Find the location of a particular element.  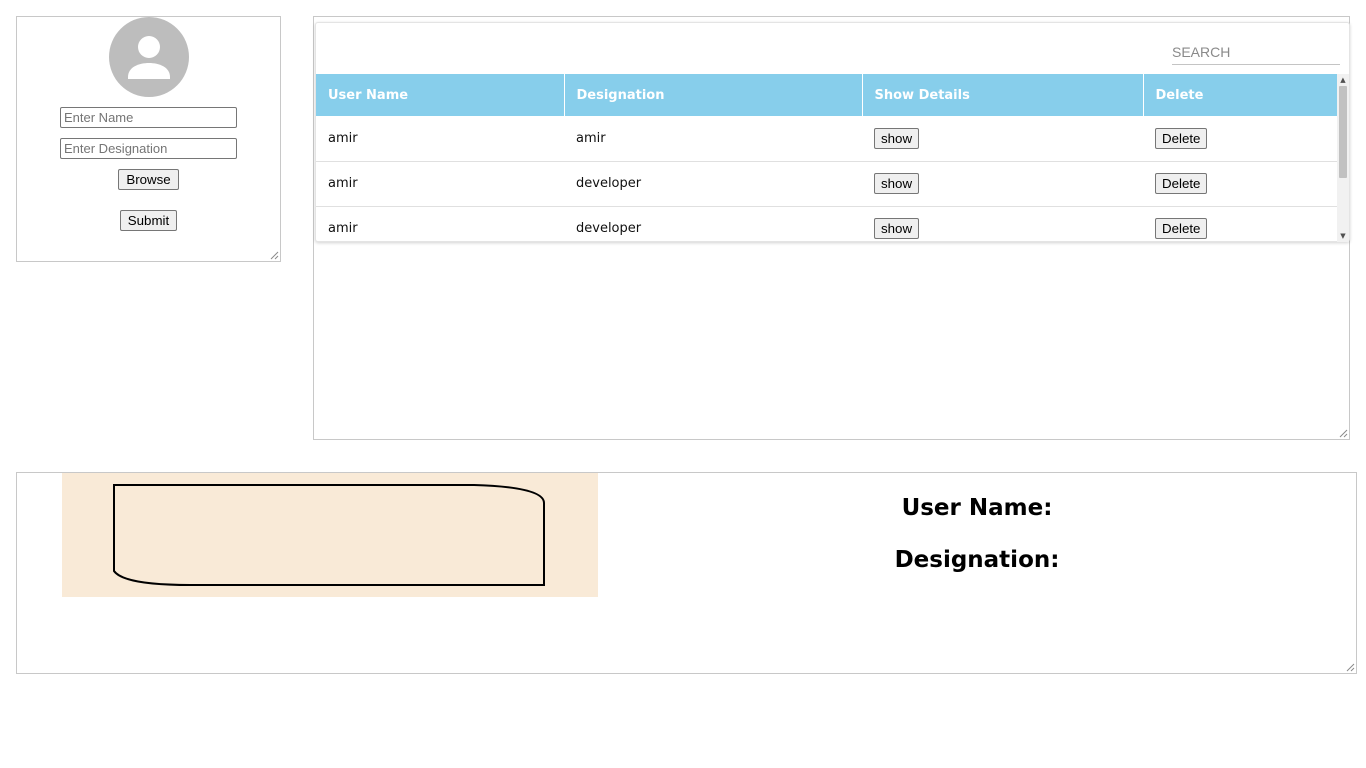

column-header-delete: Delete is located at coordinates (1240, 95).